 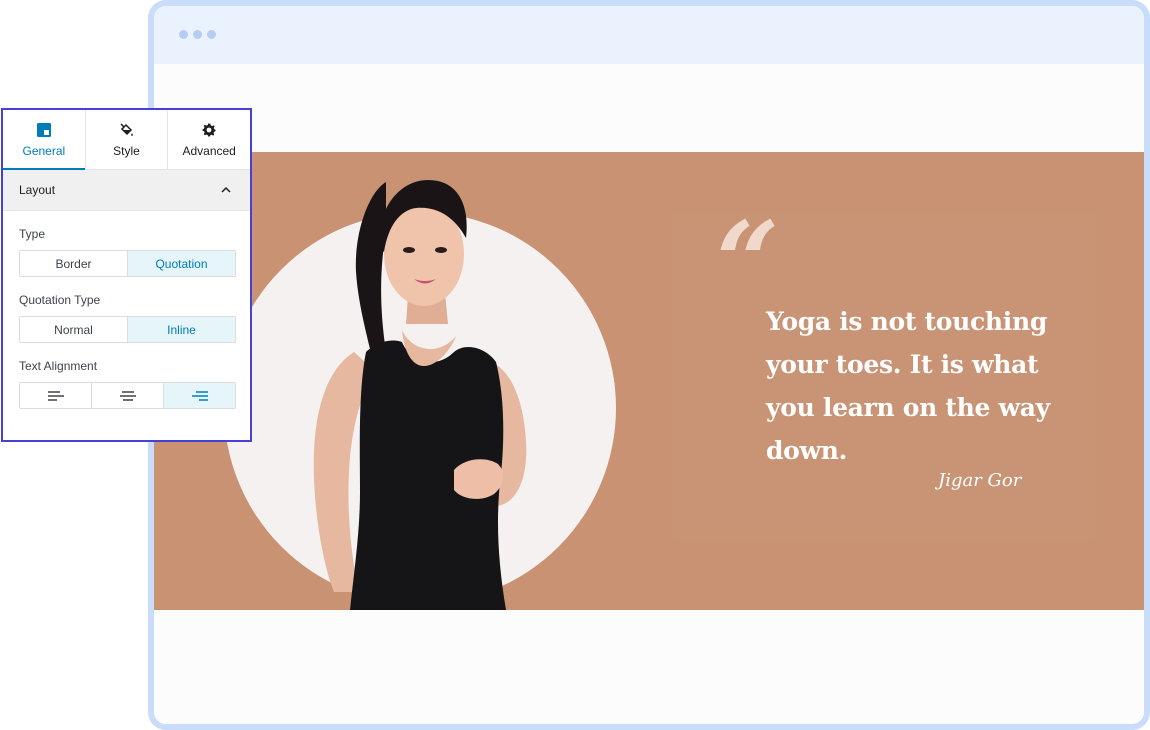 I want to click on layout-section-toggle: Layout, so click(x=126, y=190).